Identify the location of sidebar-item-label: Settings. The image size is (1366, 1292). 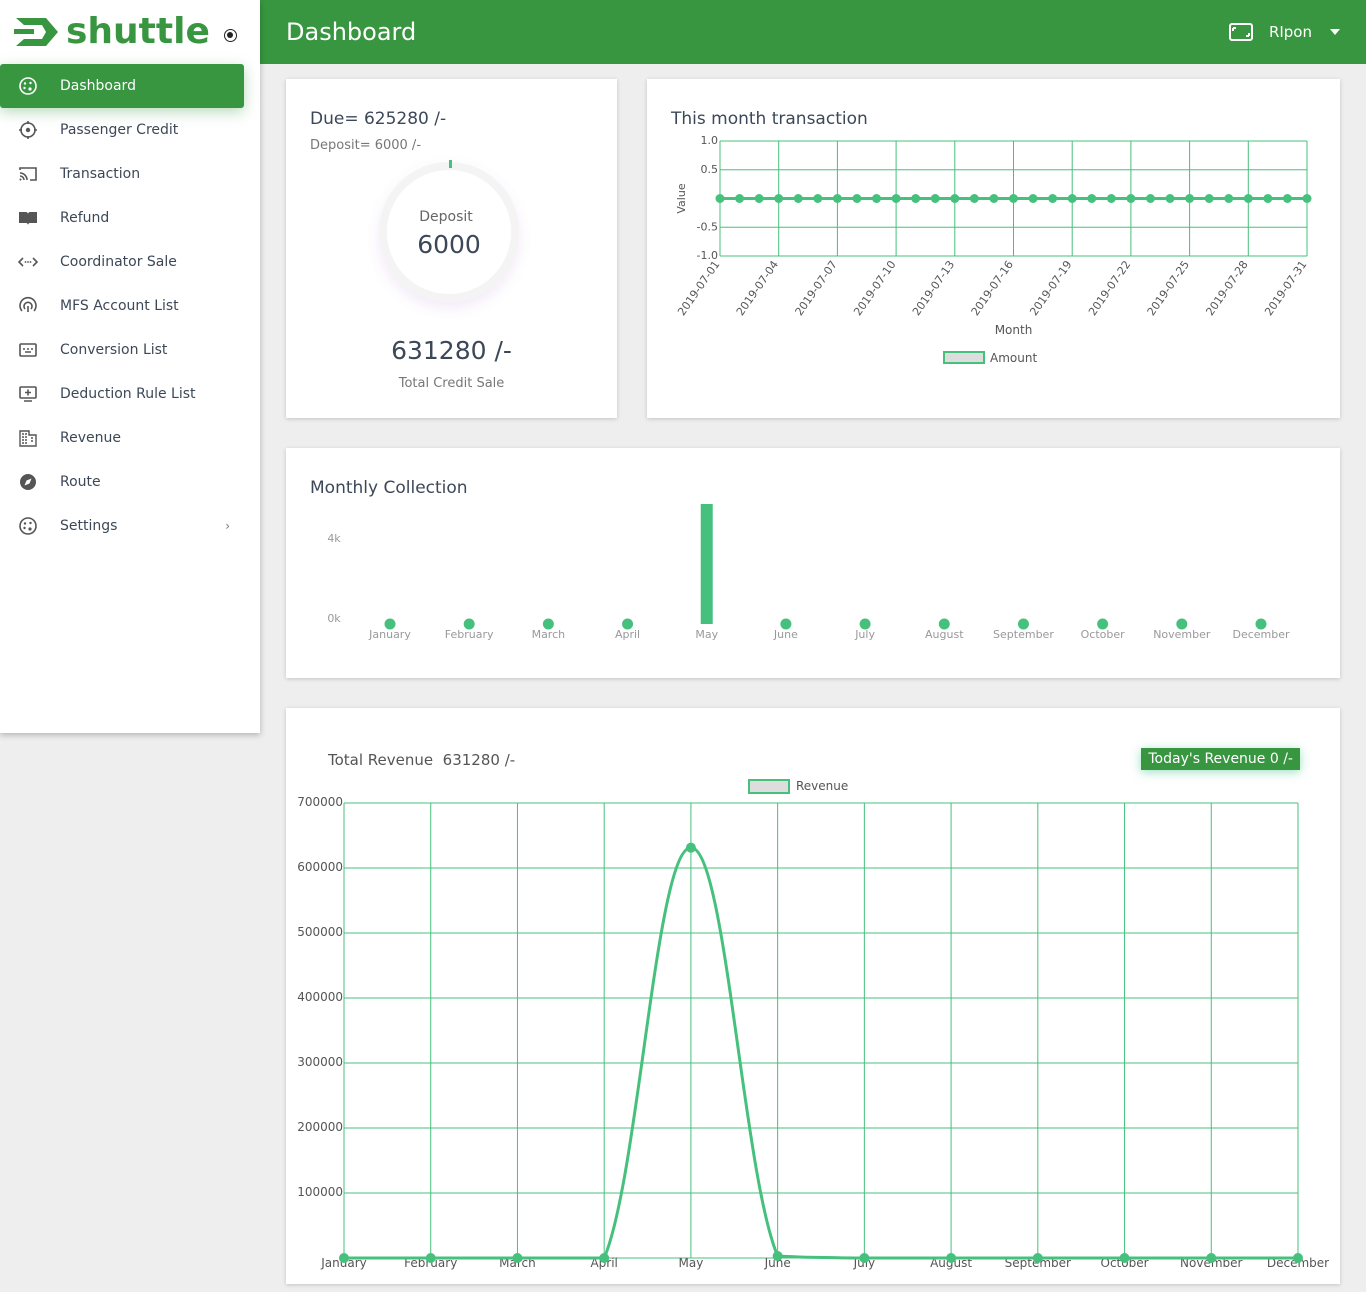
(89, 526).